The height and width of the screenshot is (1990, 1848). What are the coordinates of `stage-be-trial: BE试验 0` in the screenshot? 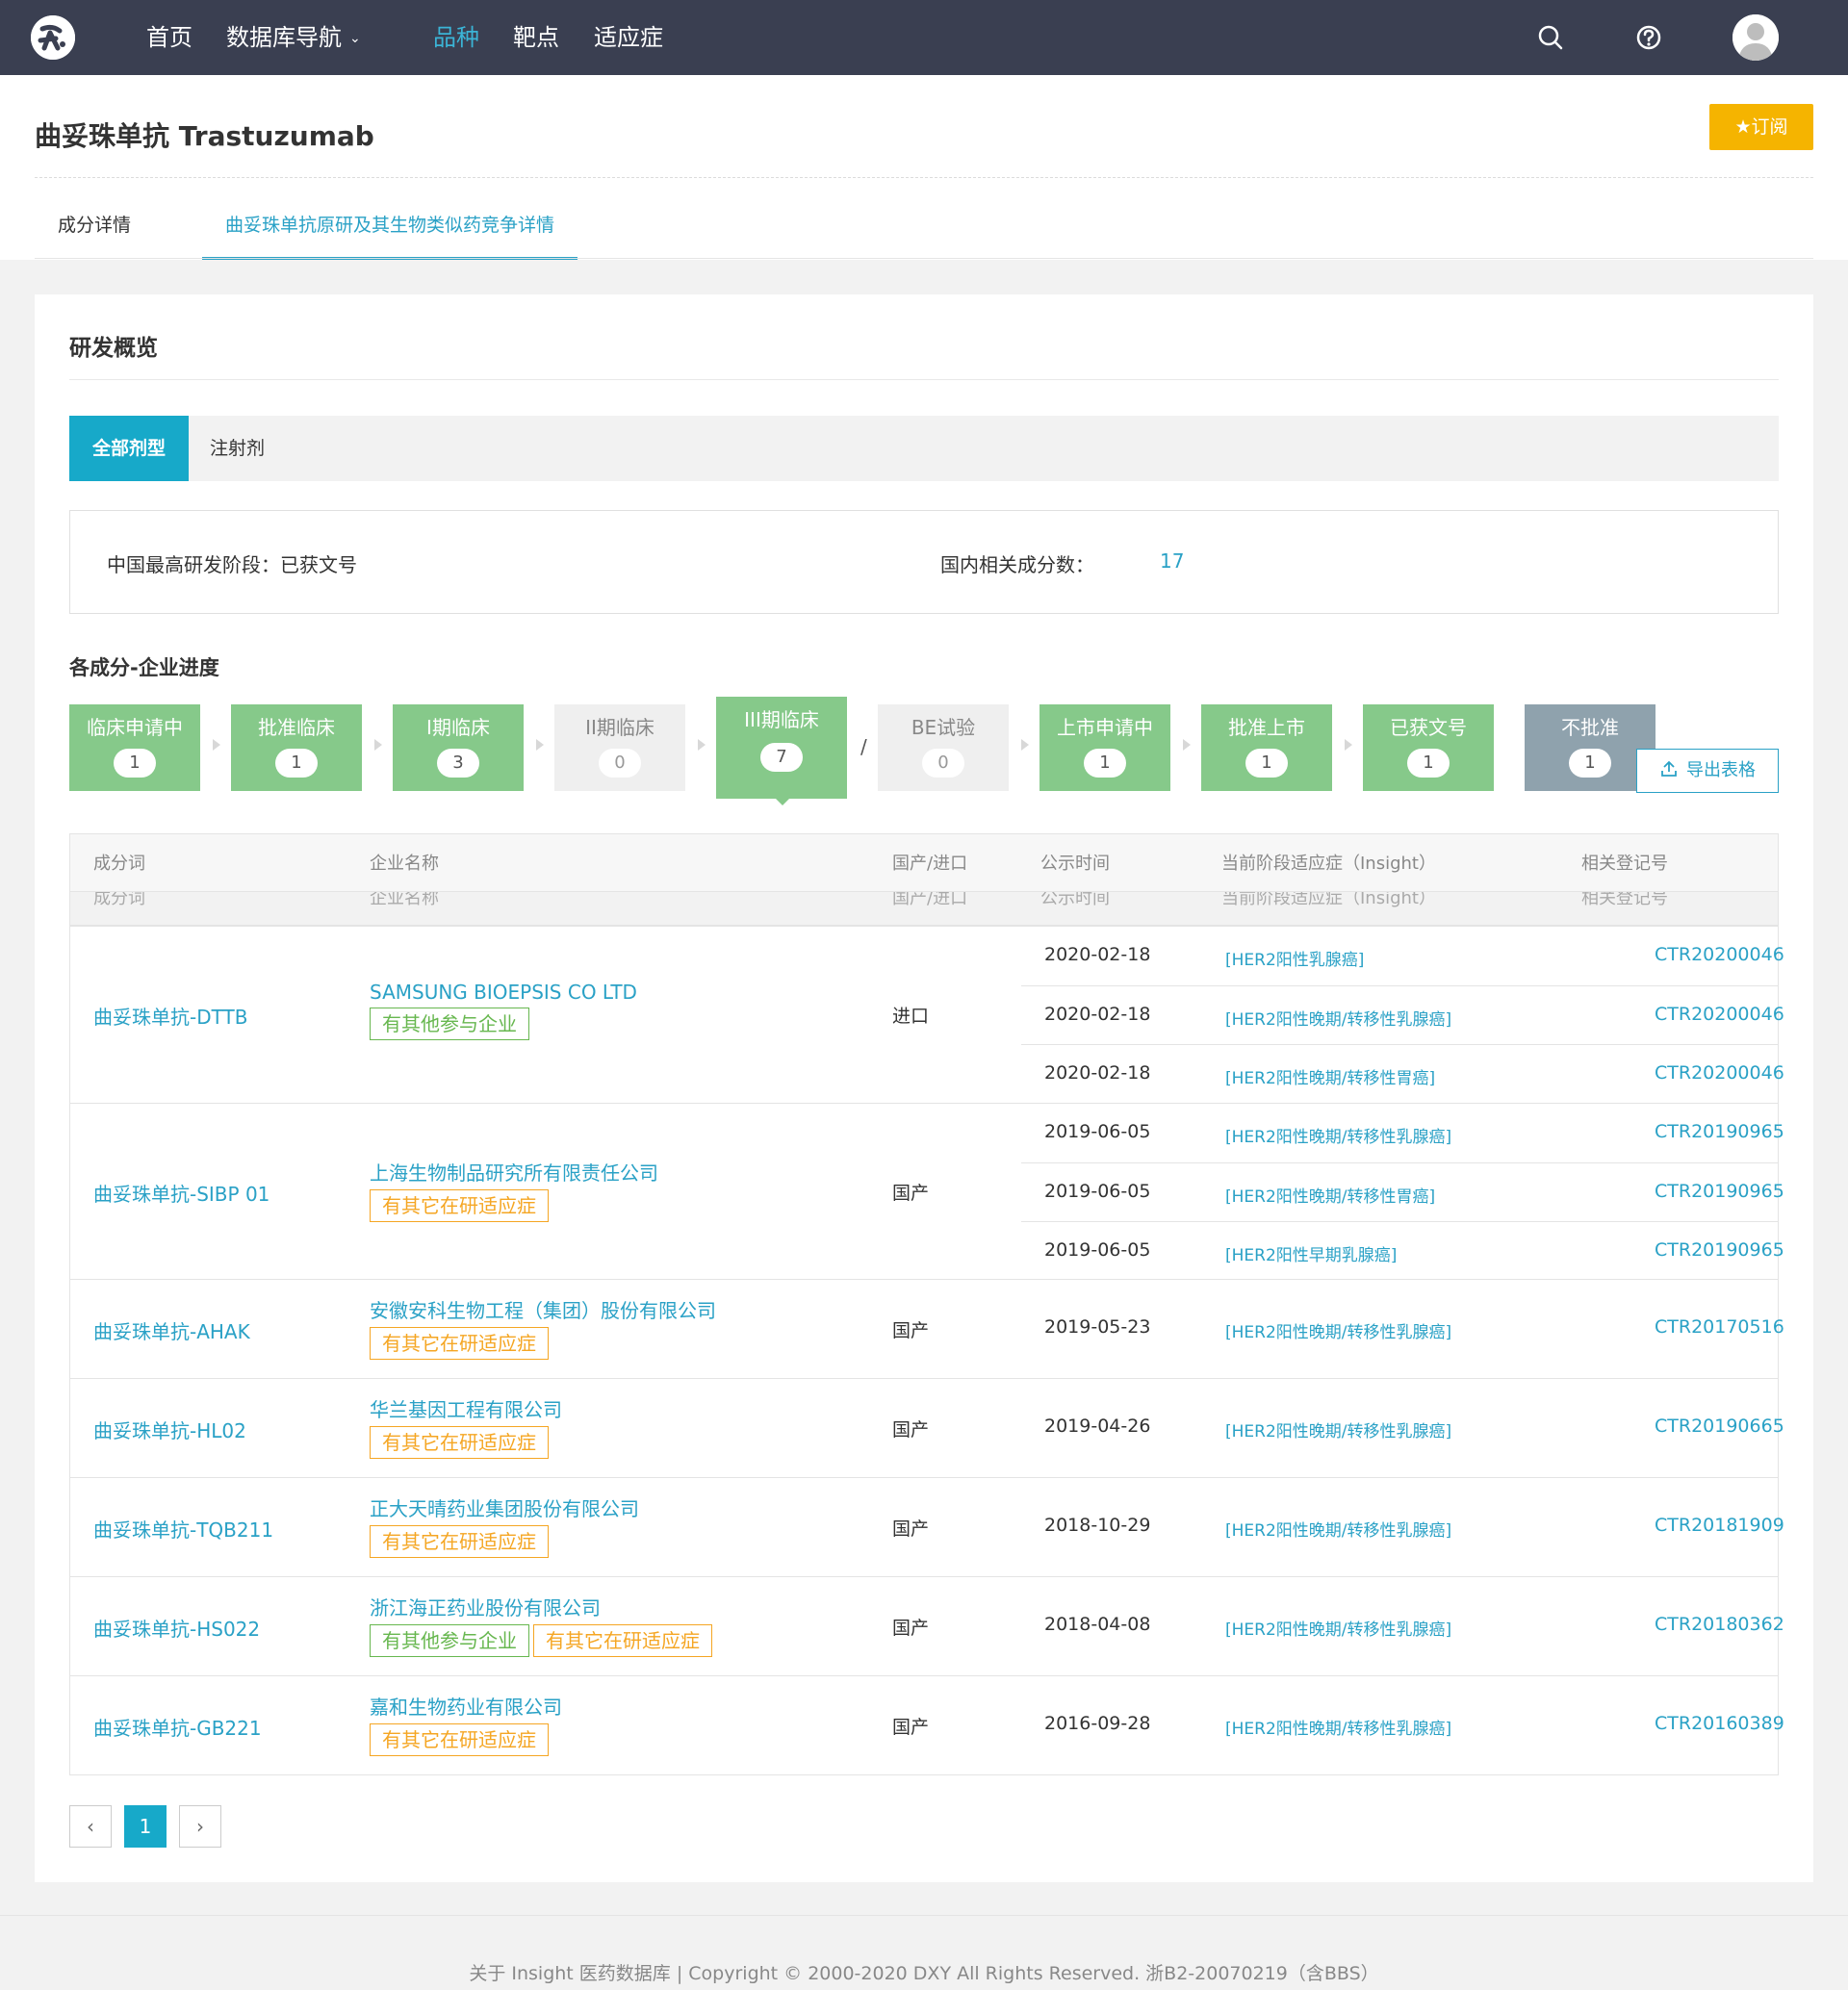 It's located at (943, 747).